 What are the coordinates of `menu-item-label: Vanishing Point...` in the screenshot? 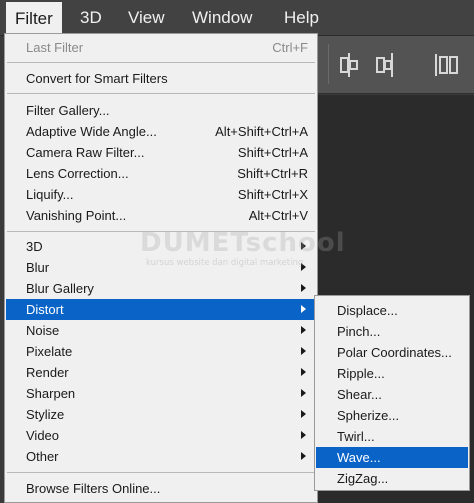 It's located at (76, 215).